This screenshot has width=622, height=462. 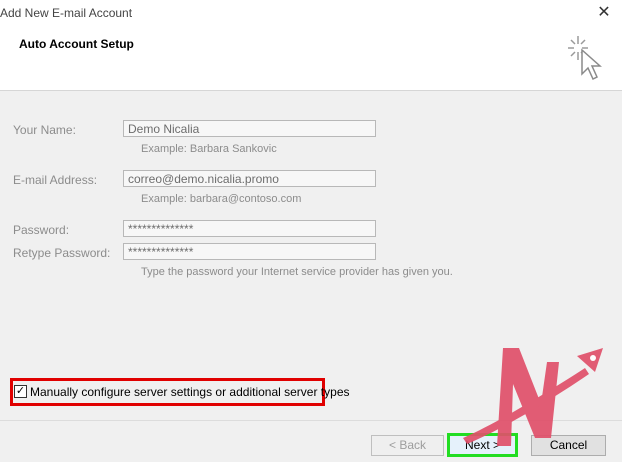 What do you see at coordinates (62, 253) in the screenshot?
I see `retype-password-label: Retype Password:` at bounding box center [62, 253].